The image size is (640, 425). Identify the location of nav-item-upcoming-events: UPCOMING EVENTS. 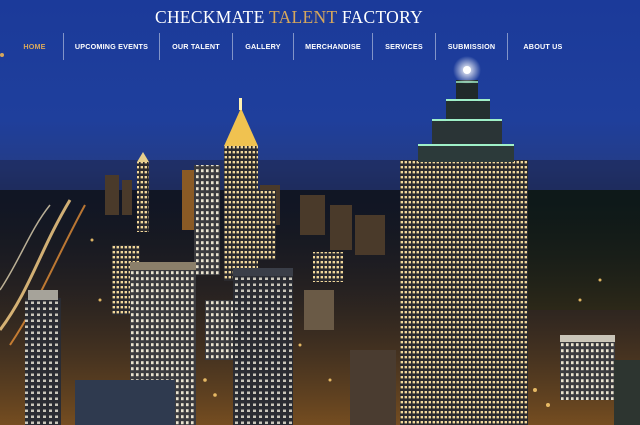
(112, 46).